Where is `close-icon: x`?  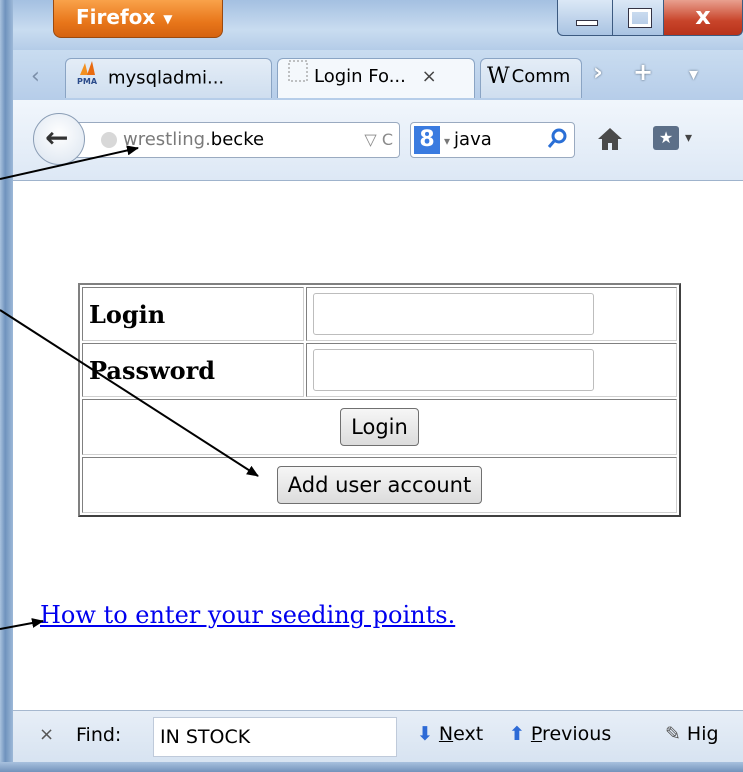
close-icon: x is located at coordinates (703, 16).